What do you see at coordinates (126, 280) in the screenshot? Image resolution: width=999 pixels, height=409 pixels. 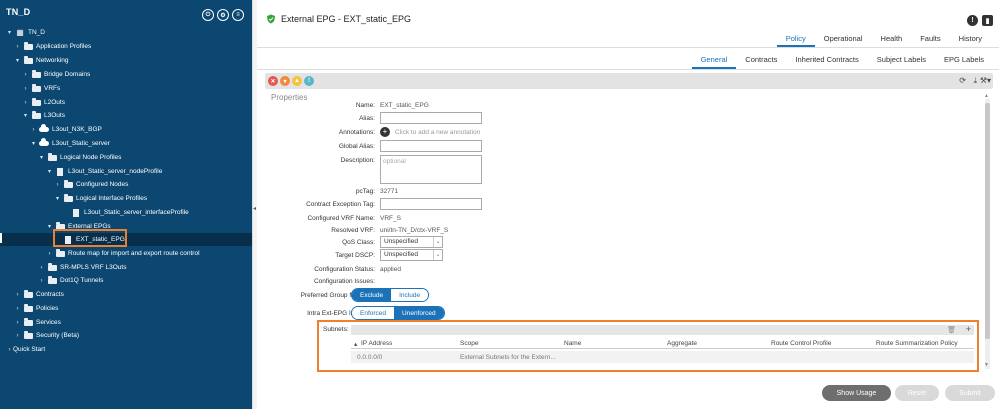 I see `tree-item-dot1q-tunnels: › Dot1Q Tunnels` at bounding box center [126, 280].